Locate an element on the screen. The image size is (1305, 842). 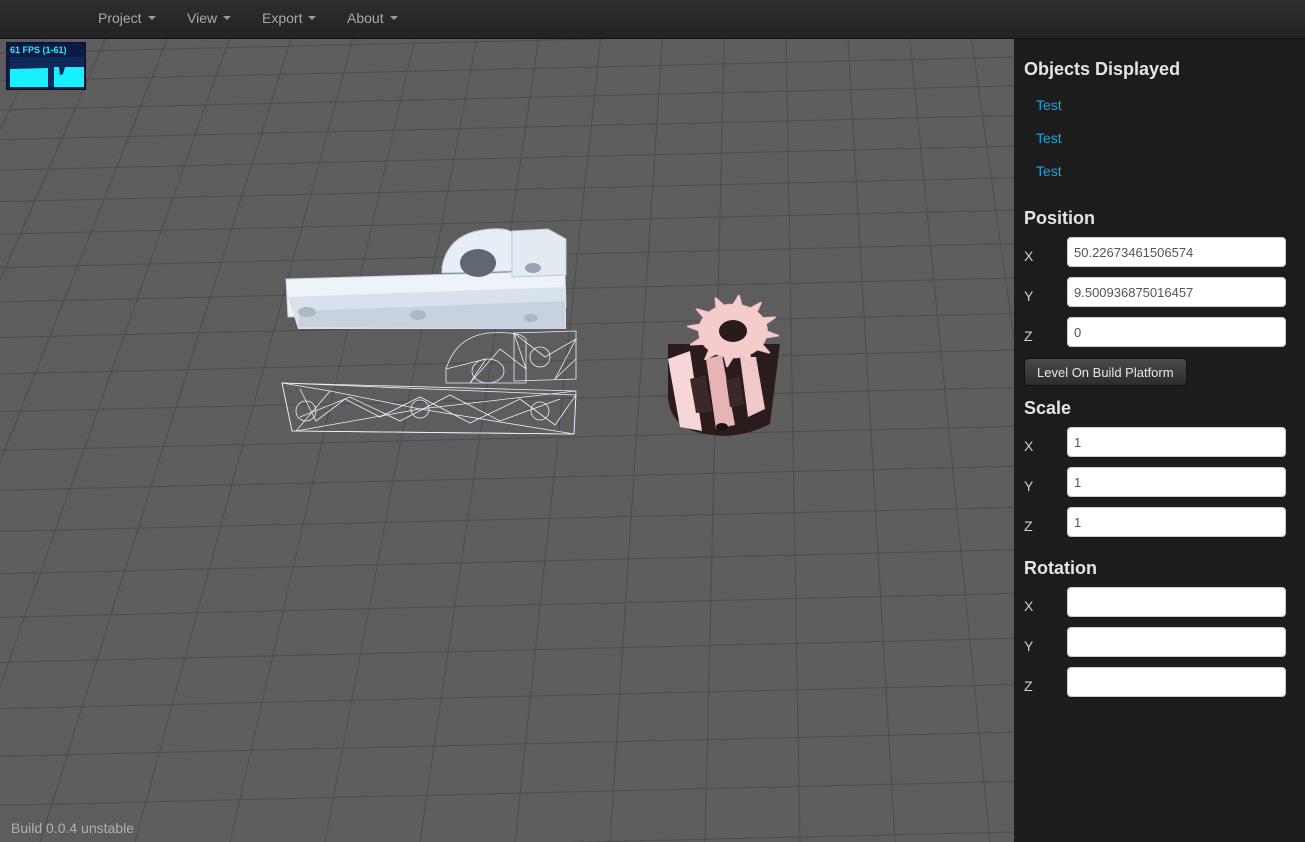
scale-x-label: X is located at coordinates (1029, 446).